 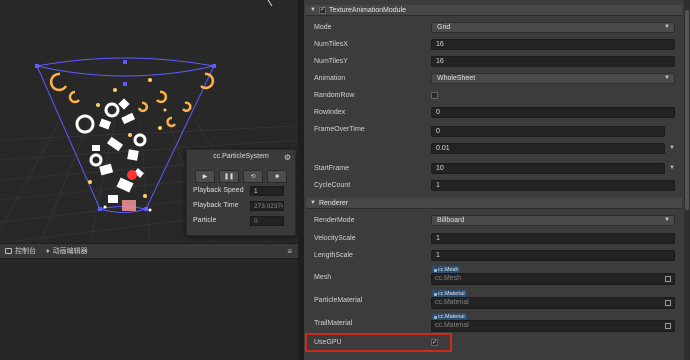 I want to click on mode-value: Grid, so click(x=444, y=27).